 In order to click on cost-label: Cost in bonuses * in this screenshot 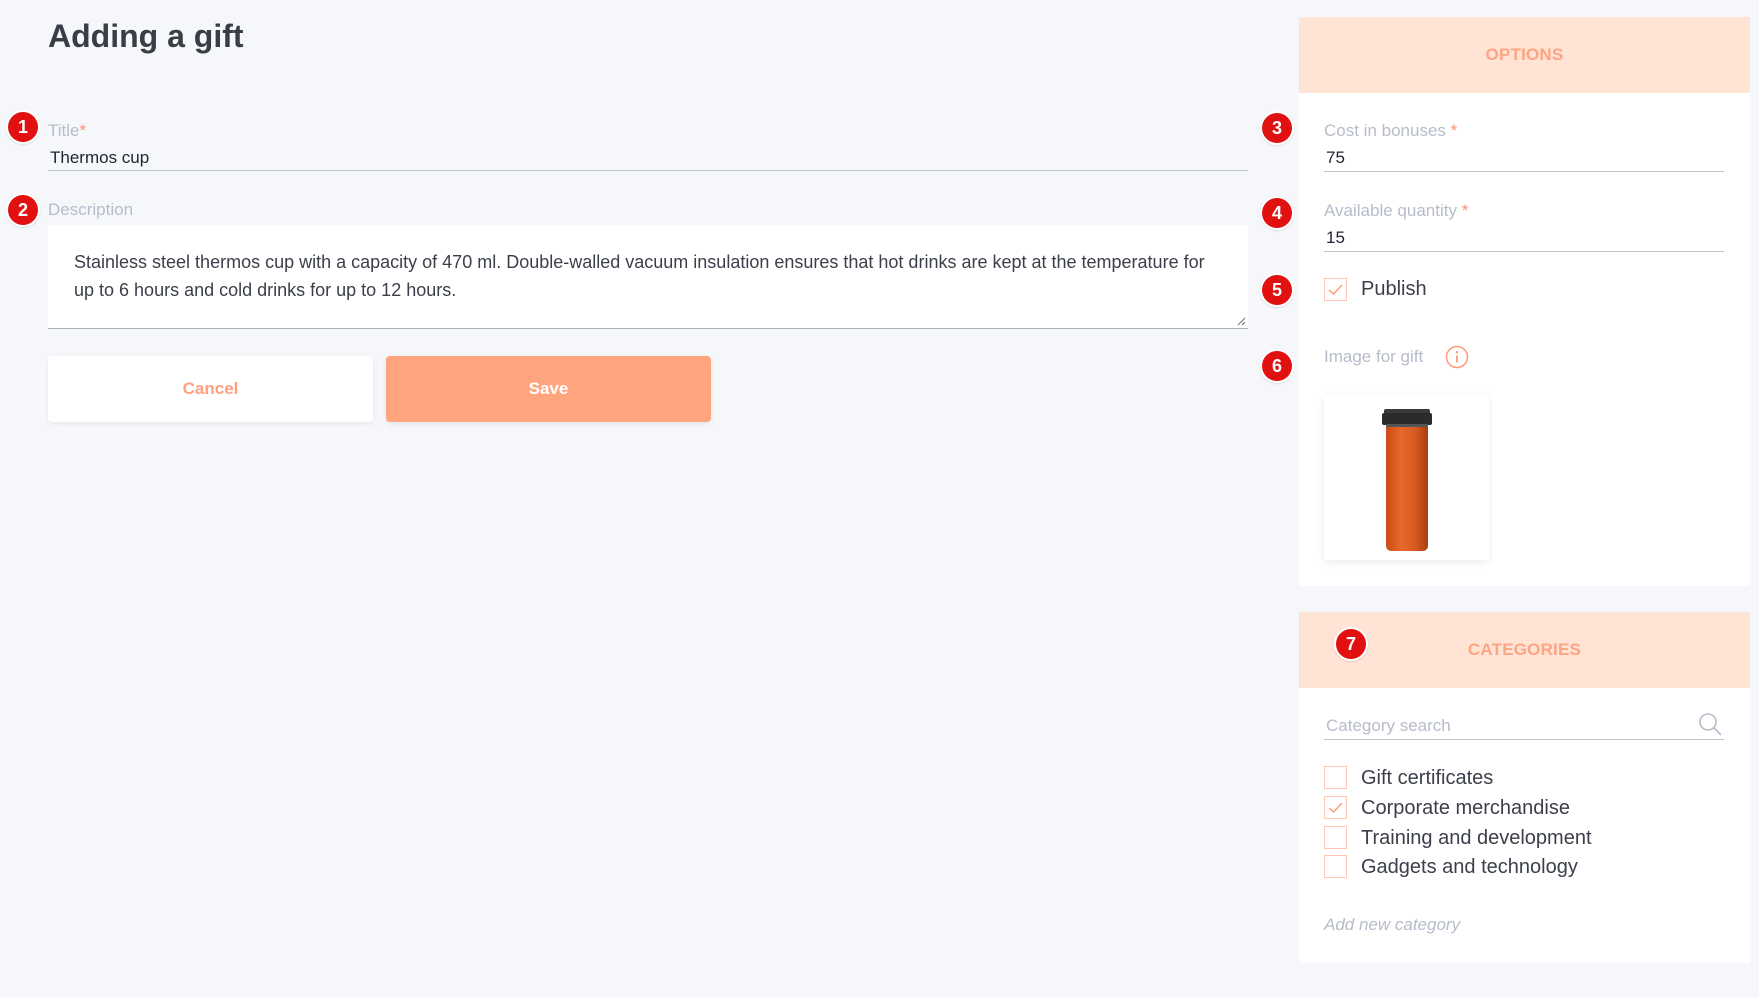, I will do `click(1390, 131)`.